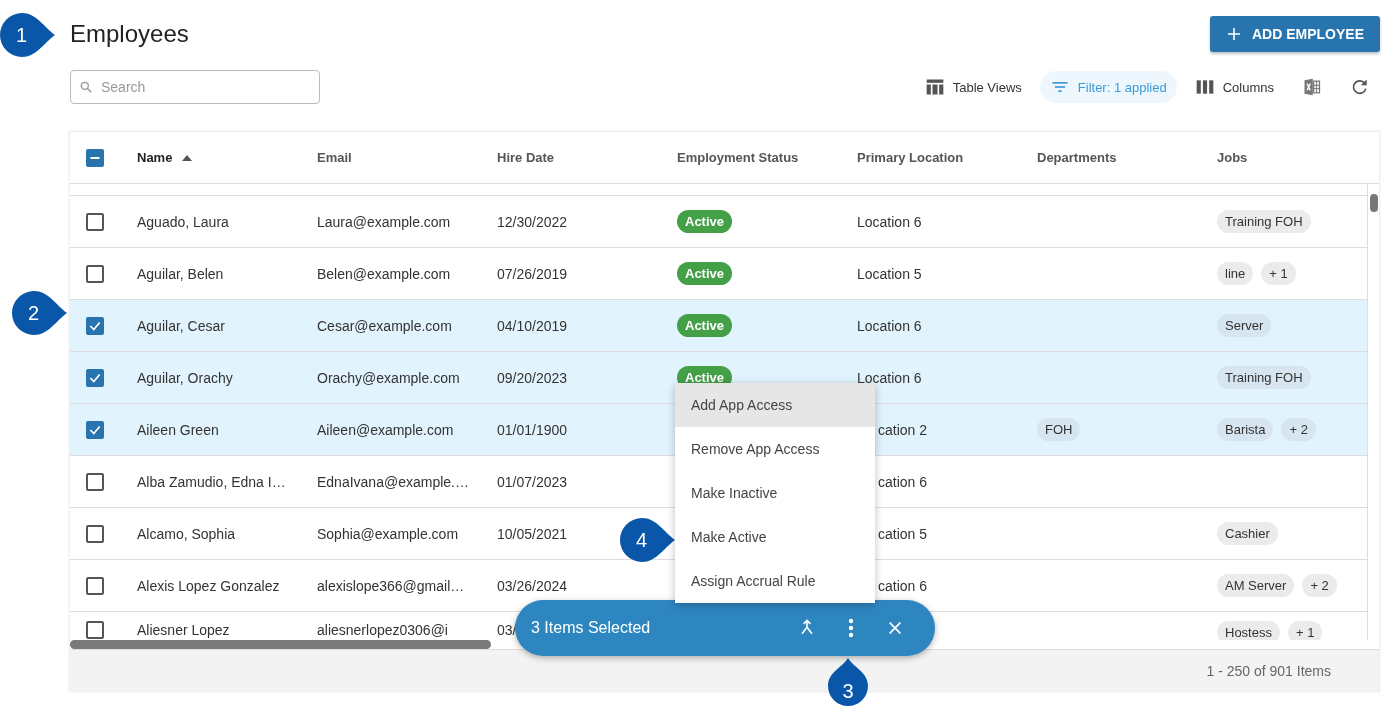 The height and width of the screenshot is (707, 1395). I want to click on job-chip: line, so click(1235, 273).